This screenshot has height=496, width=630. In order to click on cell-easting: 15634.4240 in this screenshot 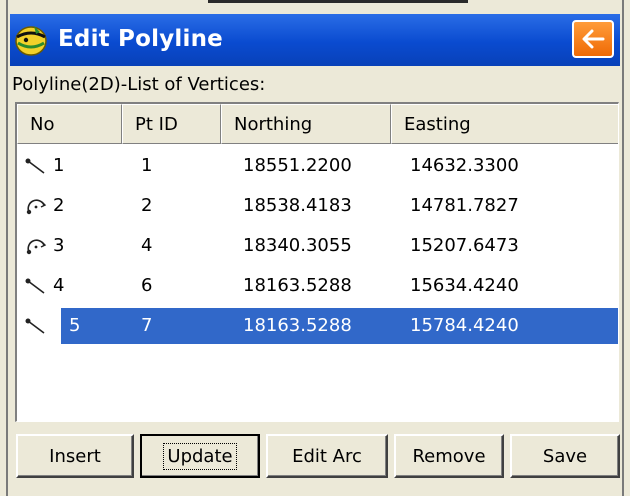, I will do `click(464, 285)`.